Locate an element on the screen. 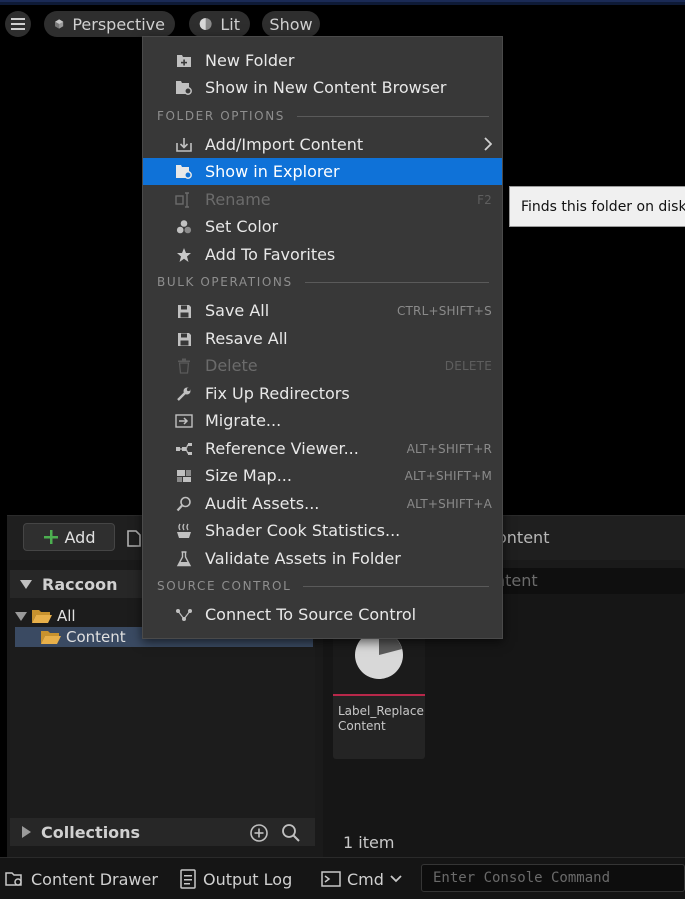 Image resolution: width=685 pixels, height=899 pixels. flask-icon is located at coordinates (184, 559).